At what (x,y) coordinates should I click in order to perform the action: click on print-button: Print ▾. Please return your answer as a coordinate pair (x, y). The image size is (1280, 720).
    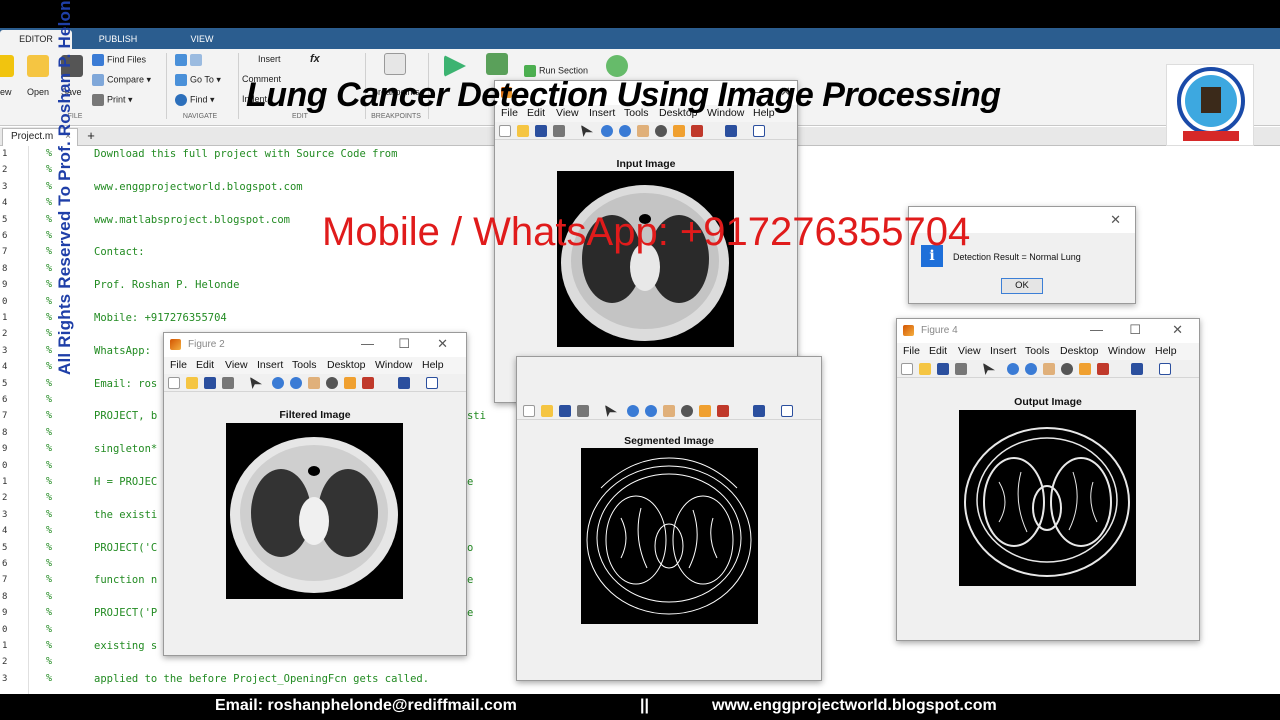
    Looking at the image, I should click on (112, 100).